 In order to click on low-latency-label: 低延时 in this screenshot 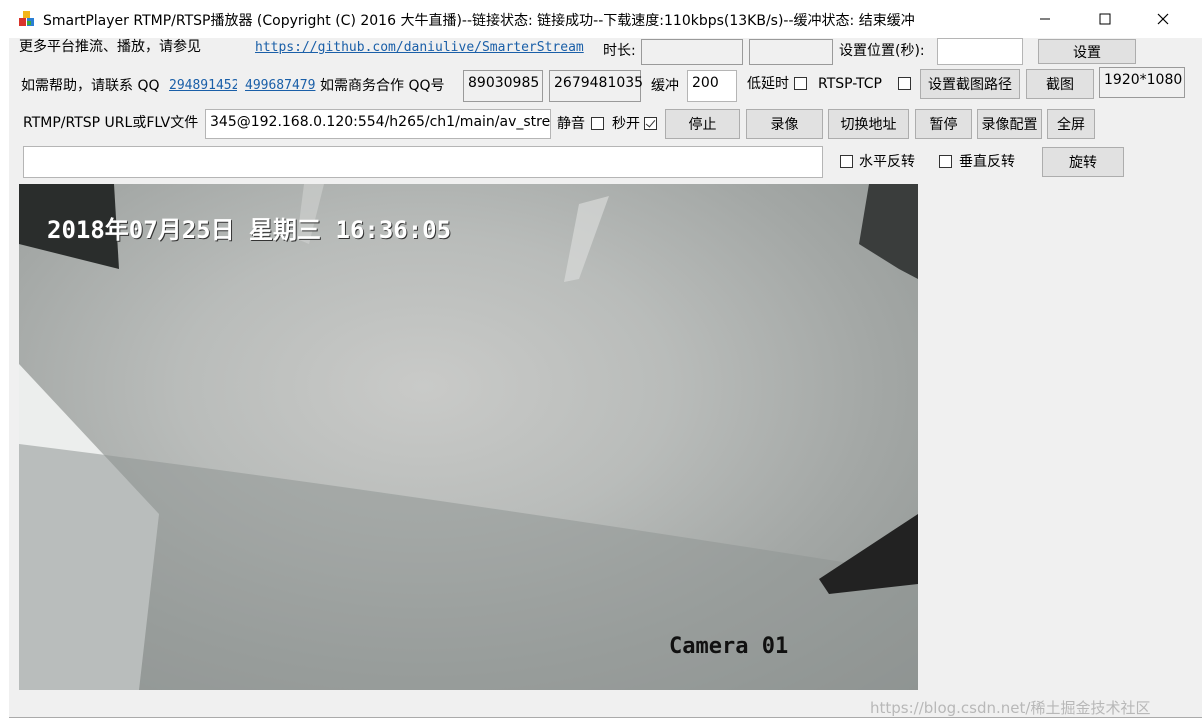, I will do `click(768, 84)`.